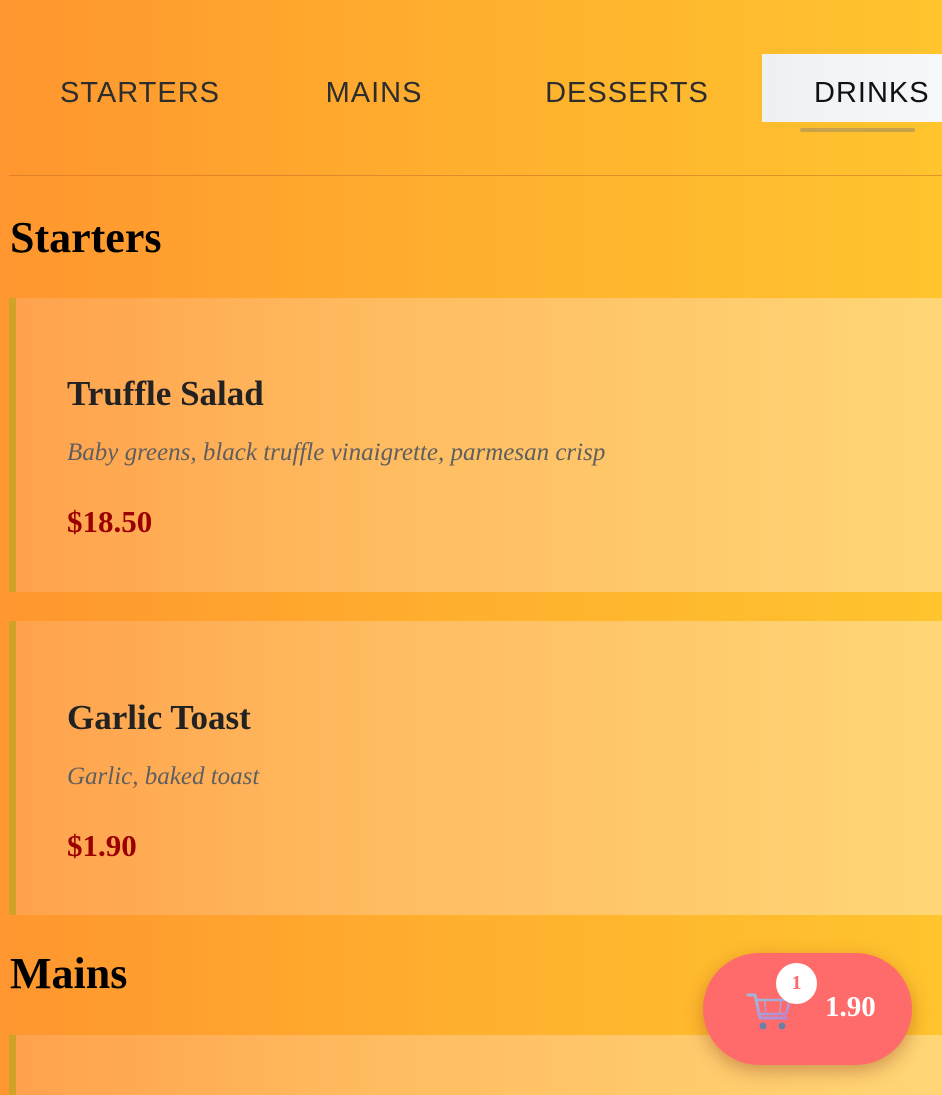 Image resolution: width=942 pixels, height=1095 pixels. Describe the element at coordinates (807, 1009) in the screenshot. I see `cart-button: 1 1.90` at that location.